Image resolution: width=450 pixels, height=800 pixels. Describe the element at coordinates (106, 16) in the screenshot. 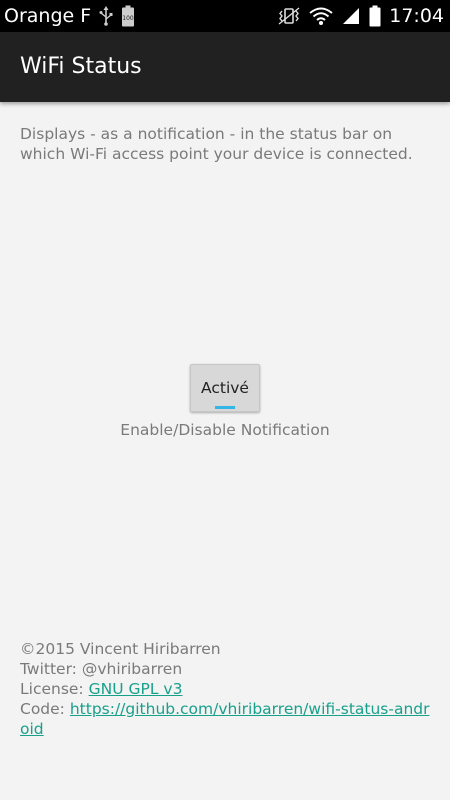

I see `usb-icon` at that location.